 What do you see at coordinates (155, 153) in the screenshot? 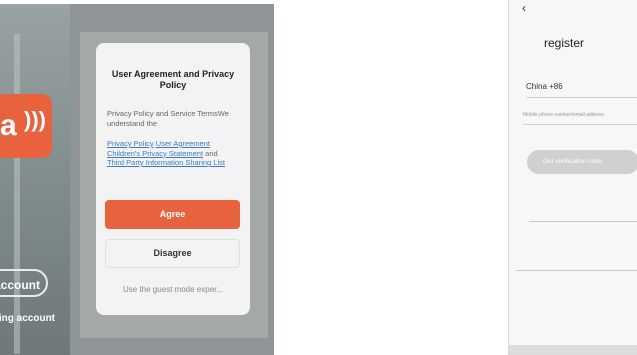
I see `childrens-privacy-link: Children's Privacy Statement` at bounding box center [155, 153].